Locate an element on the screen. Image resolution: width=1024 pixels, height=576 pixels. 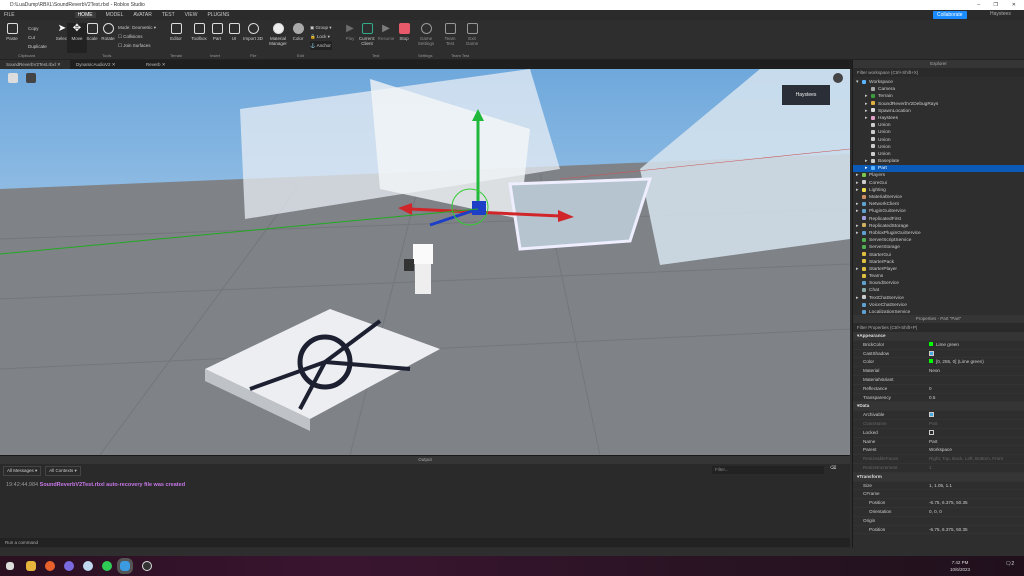
cut-button: Cut is located at coordinates (37, 37).